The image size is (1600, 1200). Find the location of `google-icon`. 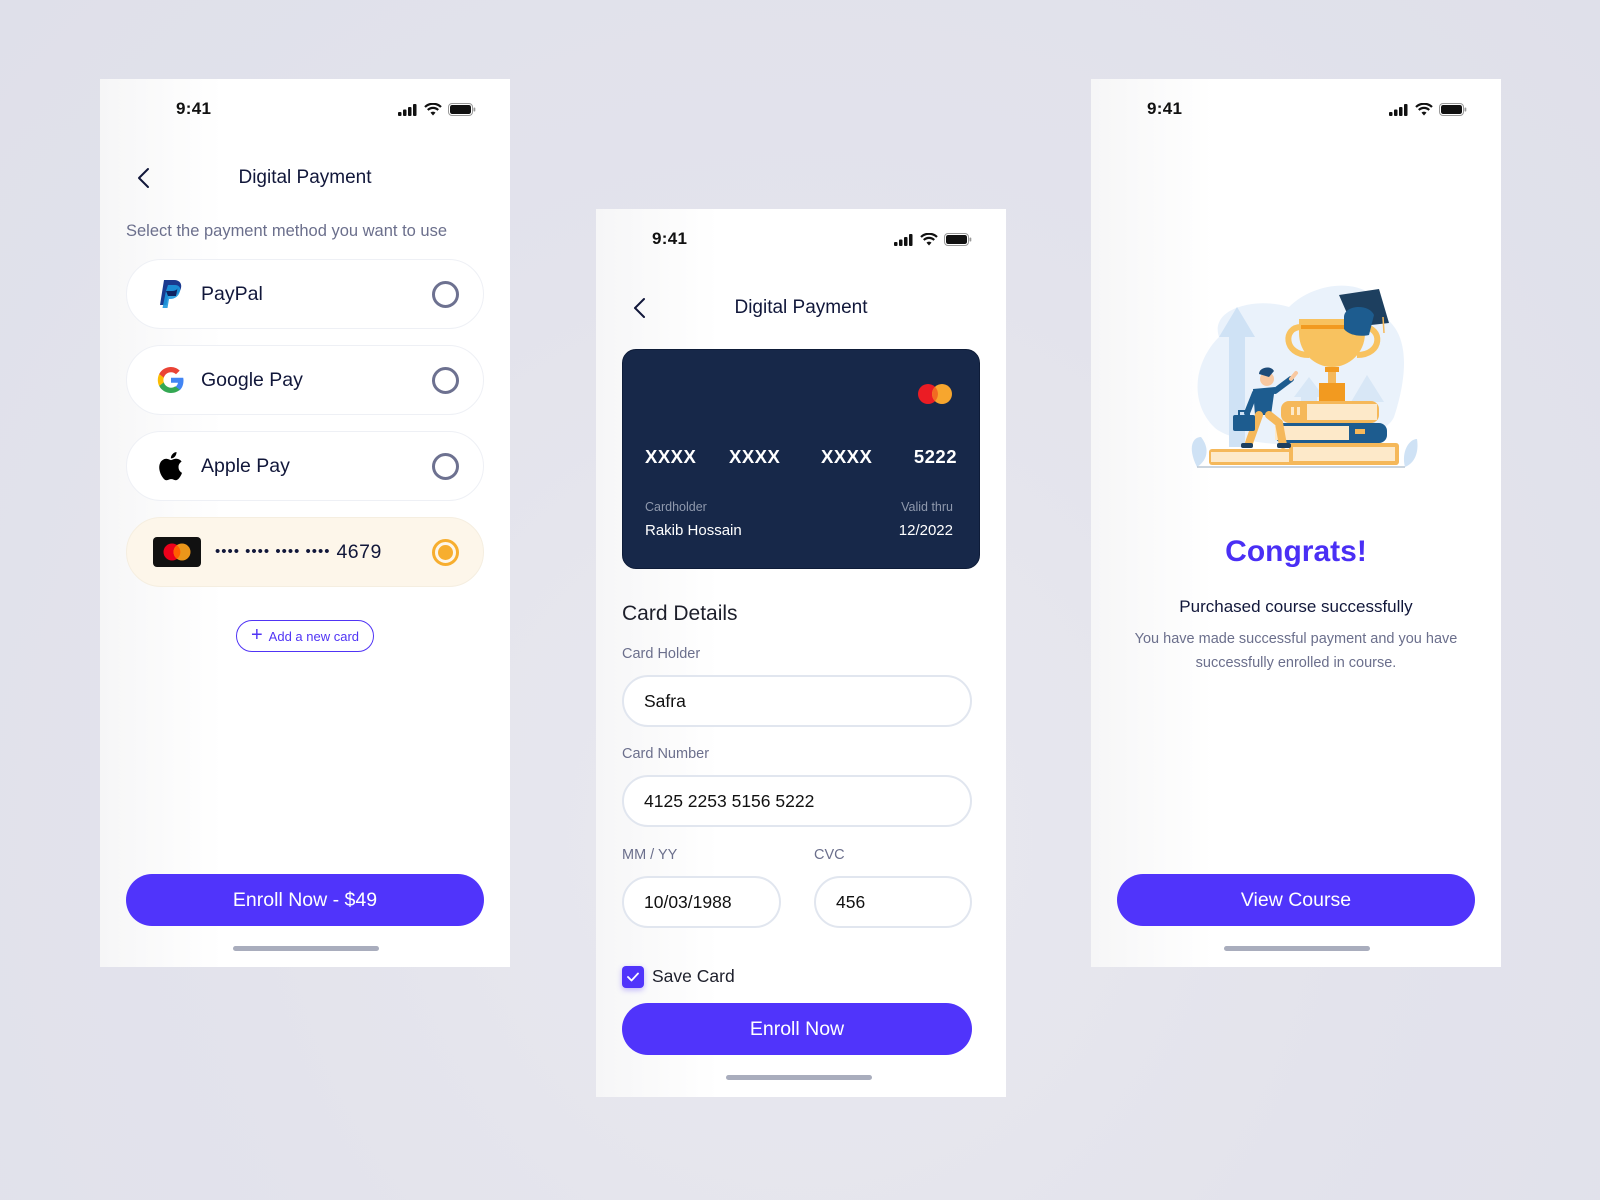

google-icon is located at coordinates (170, 380).